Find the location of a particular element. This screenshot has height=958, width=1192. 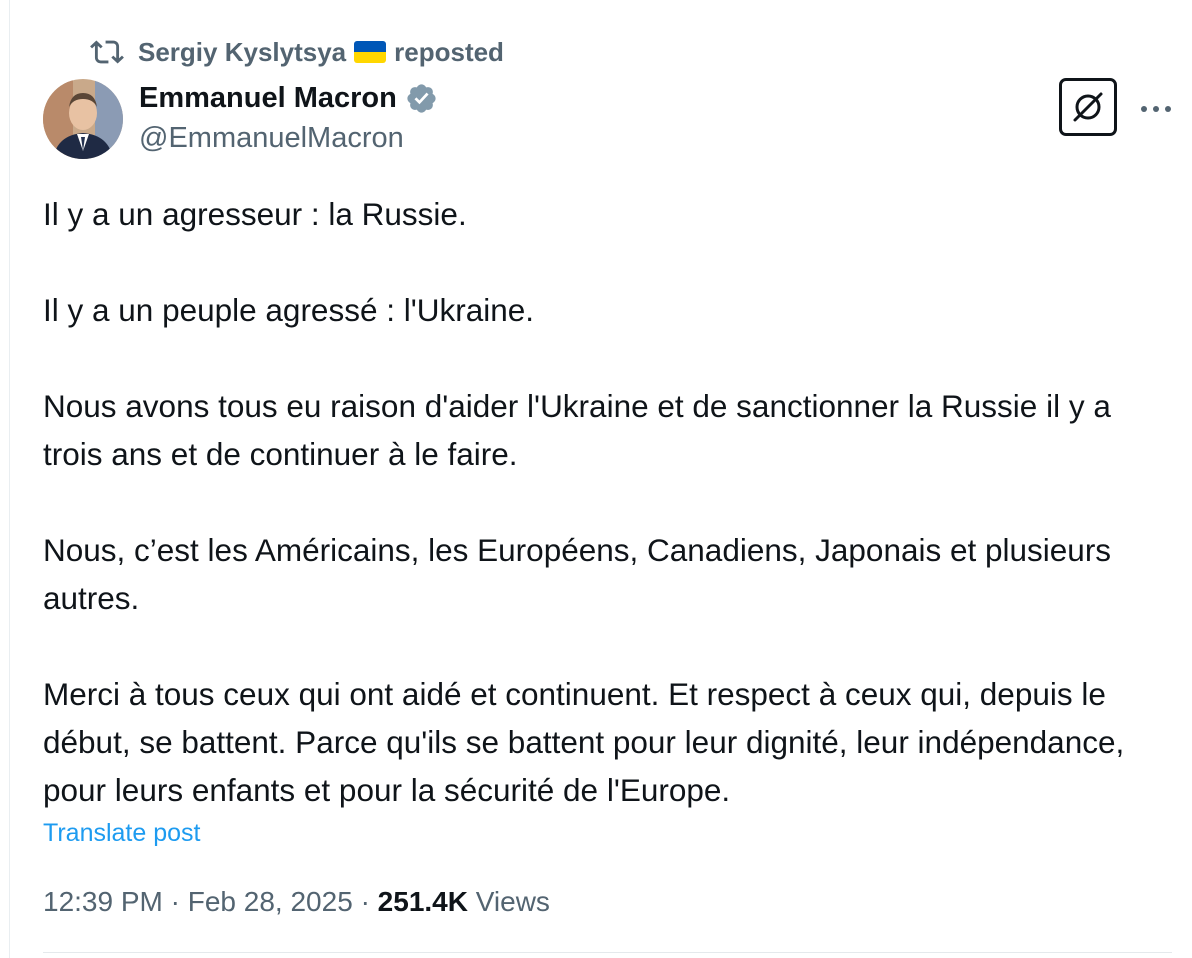

avatar is located at coordinates (83, 119).